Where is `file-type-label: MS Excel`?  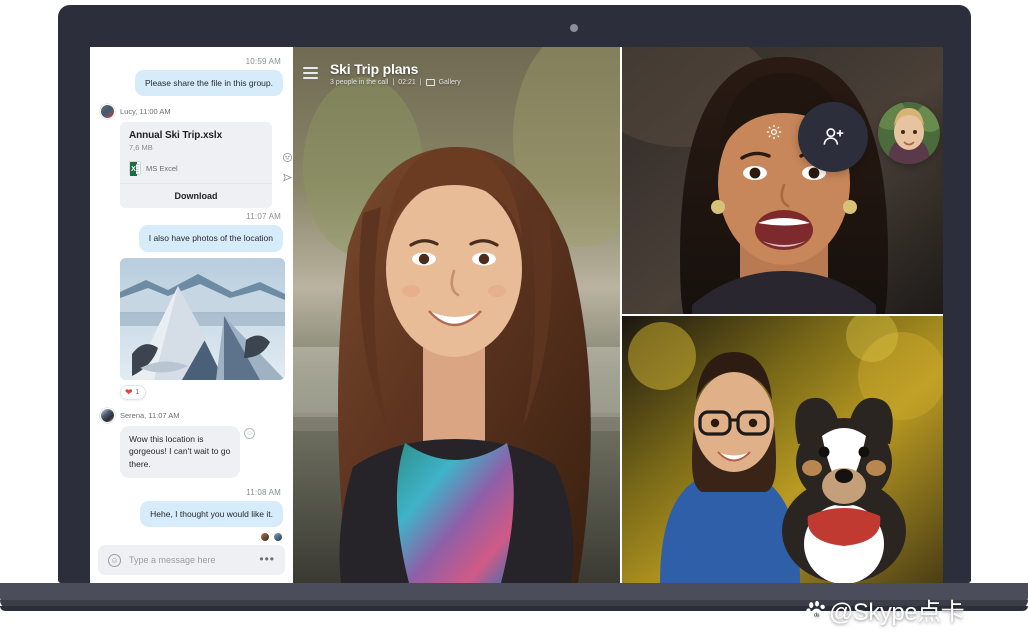
file-type-label: MS Excel is located at coordinates (162, 168).